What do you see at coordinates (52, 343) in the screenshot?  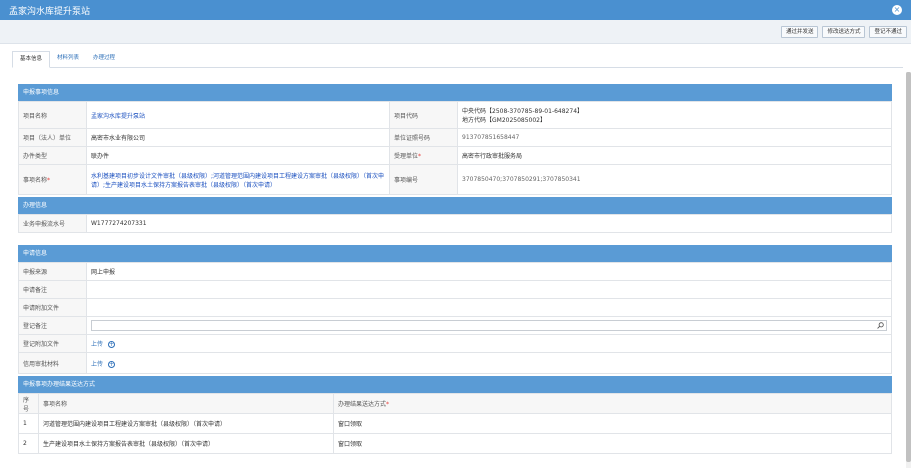 I see `reg-attach-label: 登记附加文件` at bounding box center [52, 343].